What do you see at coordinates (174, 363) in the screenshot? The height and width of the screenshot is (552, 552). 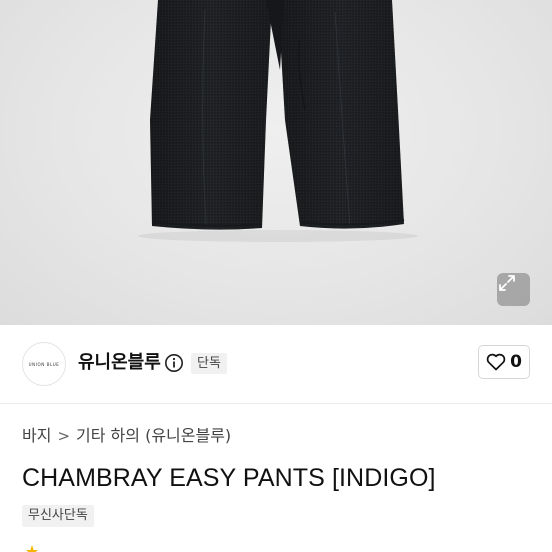 I see `info-icon` at bounding box center [174, 363].